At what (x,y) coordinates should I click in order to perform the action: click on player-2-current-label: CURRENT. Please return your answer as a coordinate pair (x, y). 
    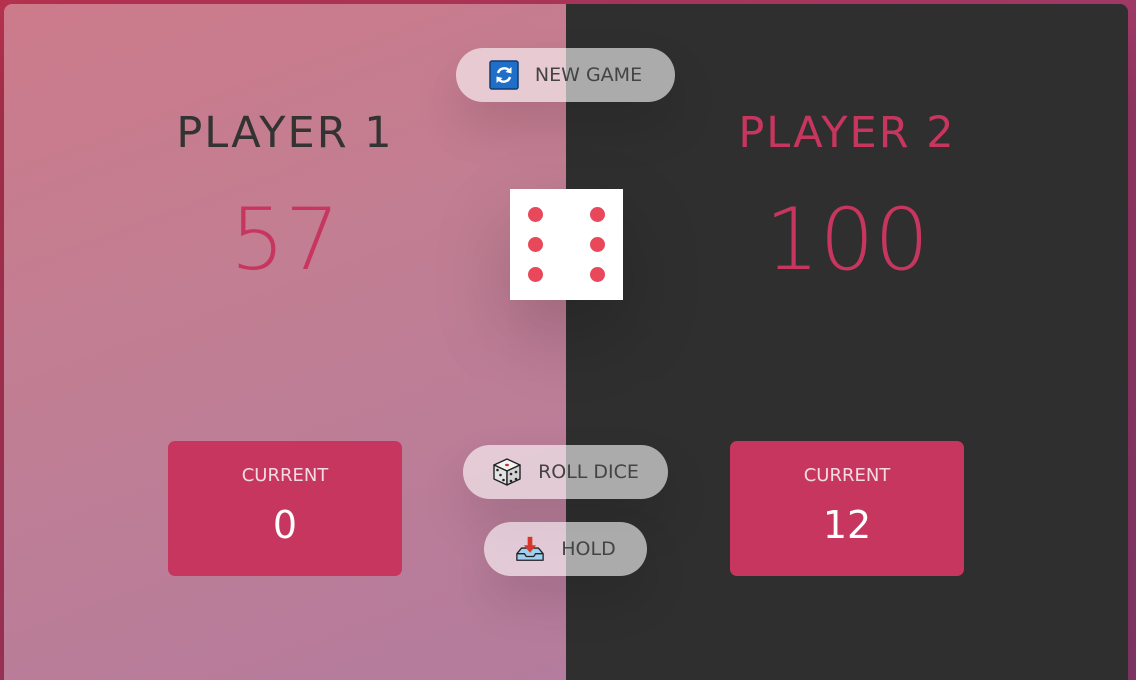
    Looking at the image, I should click on (847, 475).